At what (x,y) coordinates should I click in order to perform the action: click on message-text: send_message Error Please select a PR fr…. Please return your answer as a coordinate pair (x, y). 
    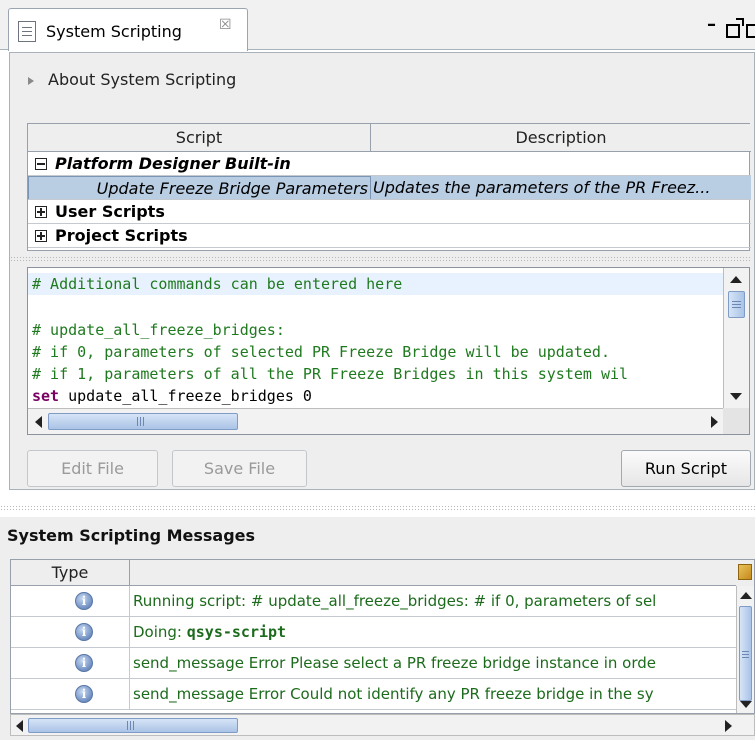
    Looking at the image, I should click on (394, 663).